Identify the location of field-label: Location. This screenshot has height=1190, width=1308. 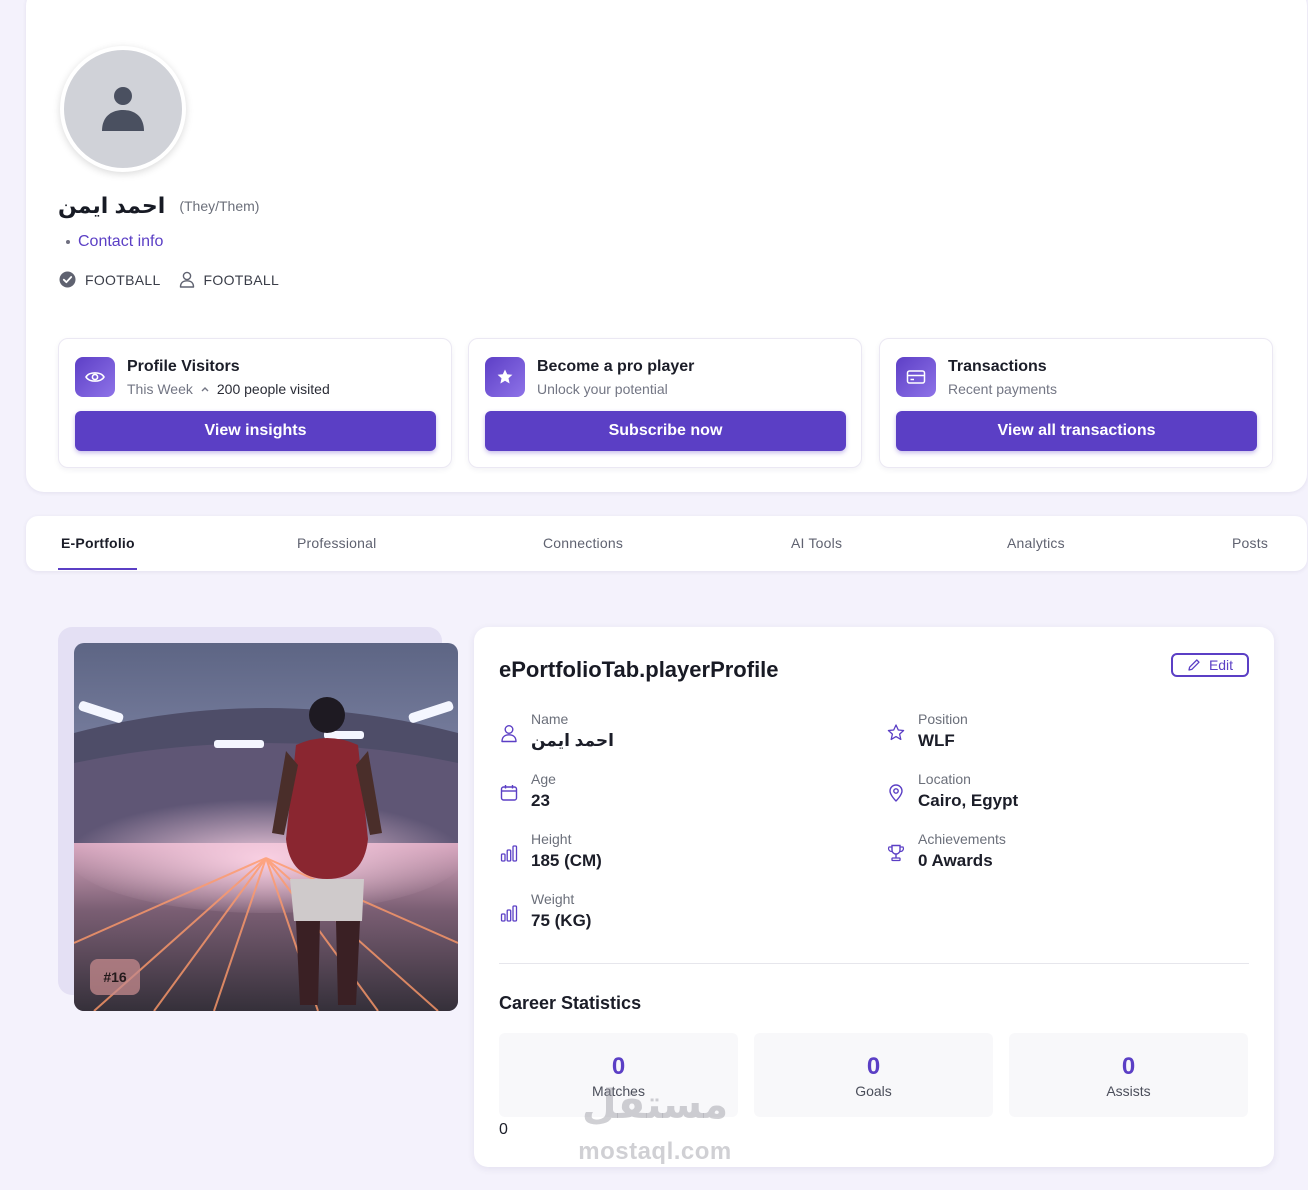
(944, 779).